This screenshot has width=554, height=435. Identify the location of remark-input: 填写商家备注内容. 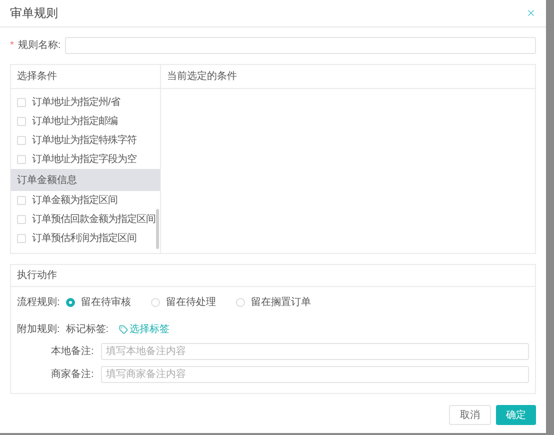
(315, 374).